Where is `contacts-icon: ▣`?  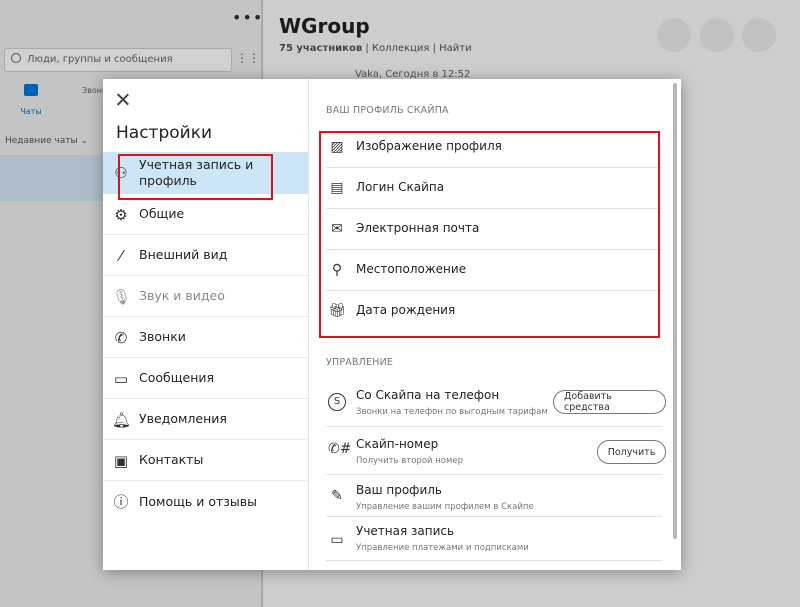 contacts-icon: ▣ is located at coordinates (121, 461).